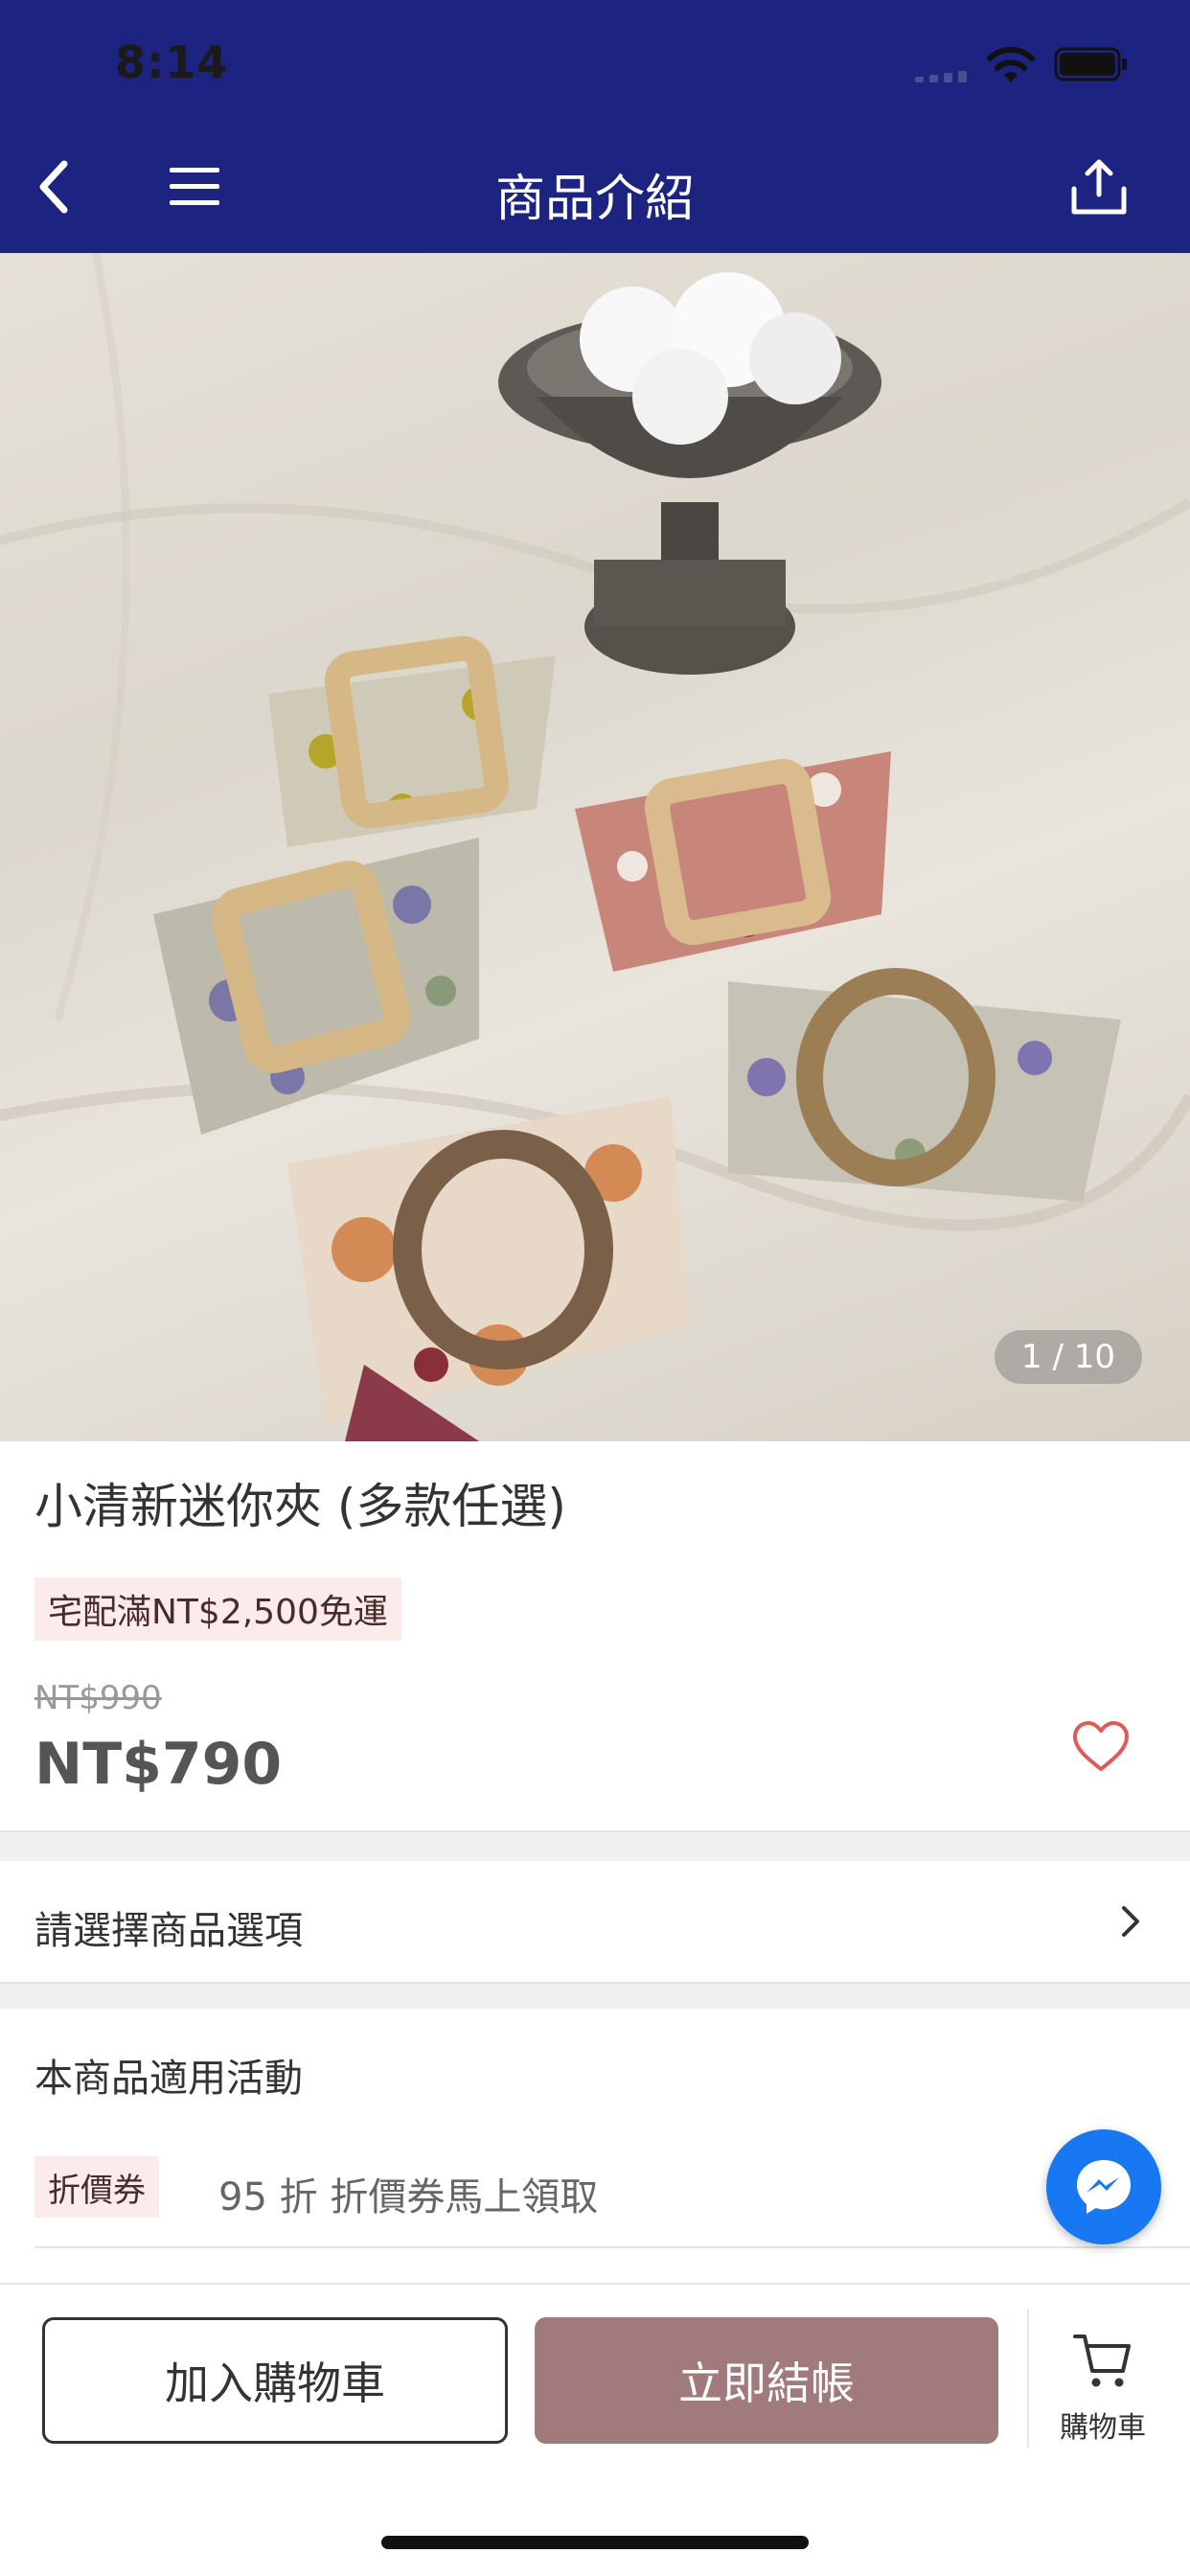 The height and width of the screenshot is (2576, 1190). I want to click on product-options-row: 請選擇商品選項, so click(595, 1921).